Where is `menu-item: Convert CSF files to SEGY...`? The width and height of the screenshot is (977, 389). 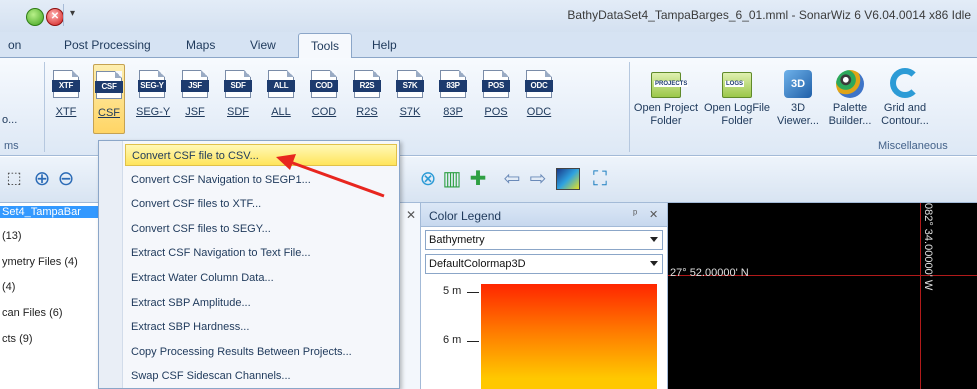 menu-item: Convert CSF files to SEGY... is located at coordinates (261, 229).